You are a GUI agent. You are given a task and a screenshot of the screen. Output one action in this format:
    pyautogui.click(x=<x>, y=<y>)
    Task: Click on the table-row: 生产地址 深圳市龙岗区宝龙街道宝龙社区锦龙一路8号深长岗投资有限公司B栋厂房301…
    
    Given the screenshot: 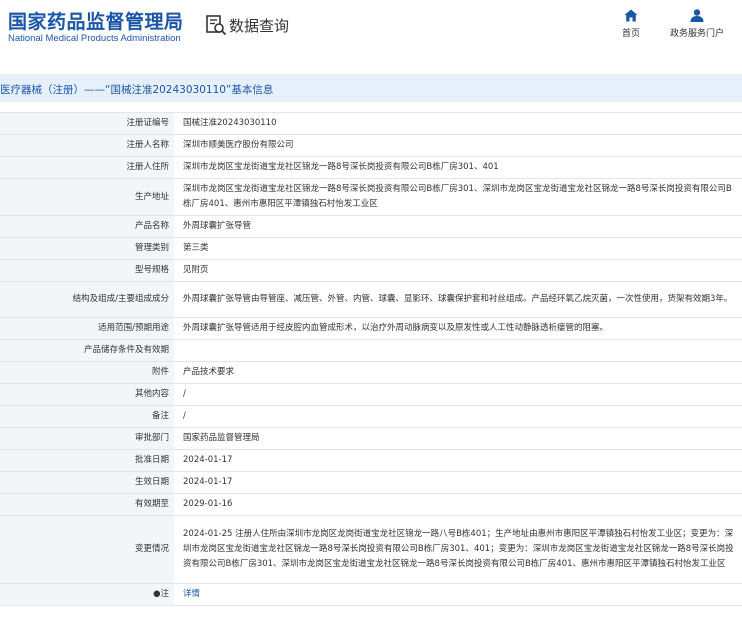 What is the action you would take?
    pyautogui.click(x=371, y=197)
    